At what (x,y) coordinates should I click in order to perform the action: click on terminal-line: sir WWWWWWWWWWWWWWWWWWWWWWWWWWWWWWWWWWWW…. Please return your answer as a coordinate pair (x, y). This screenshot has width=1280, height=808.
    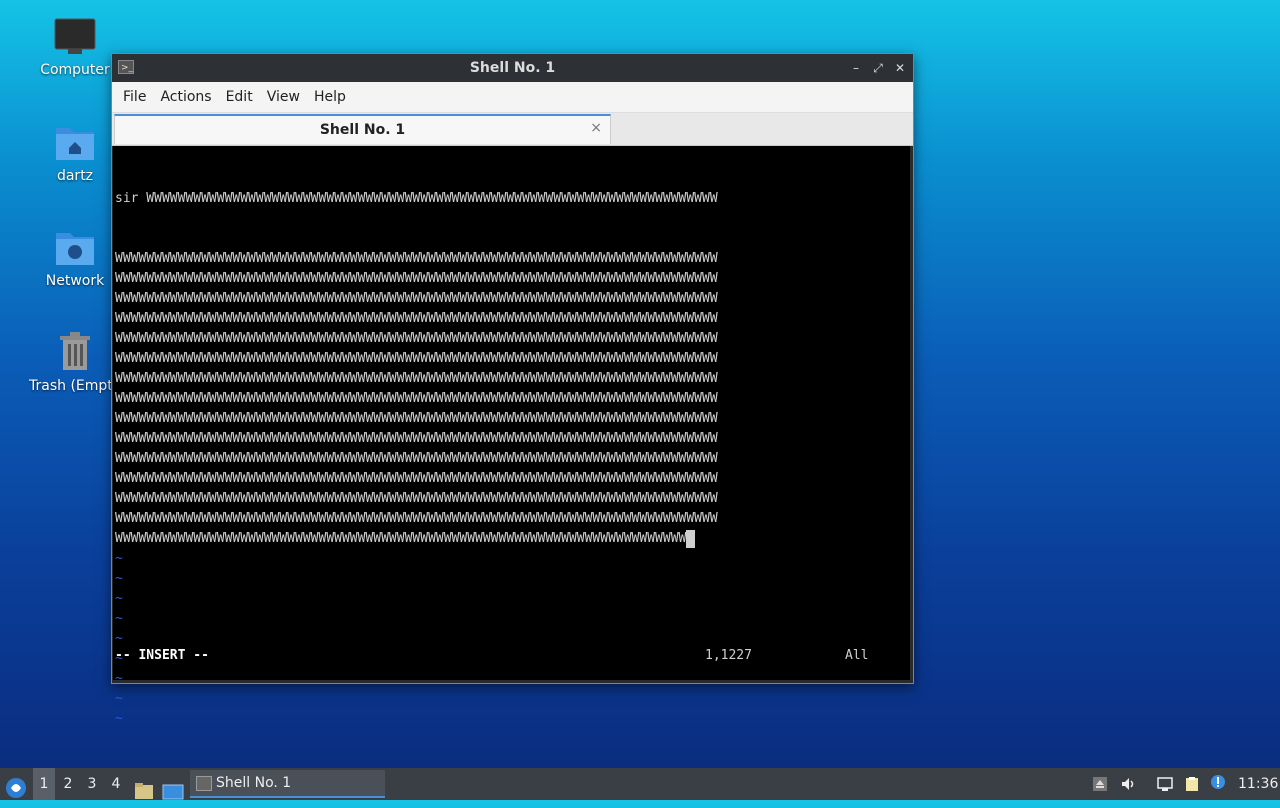
    Looking at the image, I should click on (416, 198).